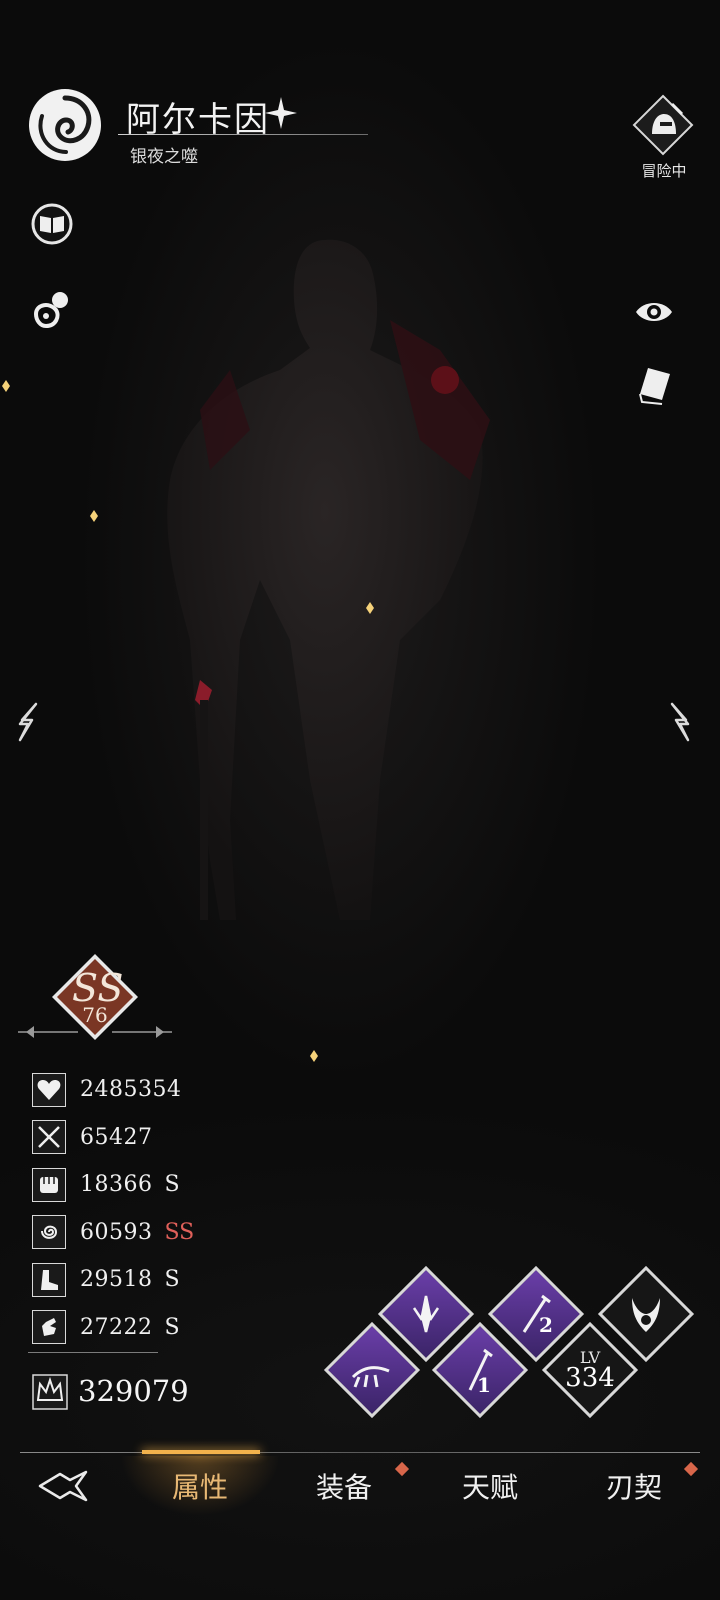 This screenshot has height=1600, width=720. Describe the element at coordinates (164, 157) in the screenshot. I see `character-title: 银夜之噬` at that location.